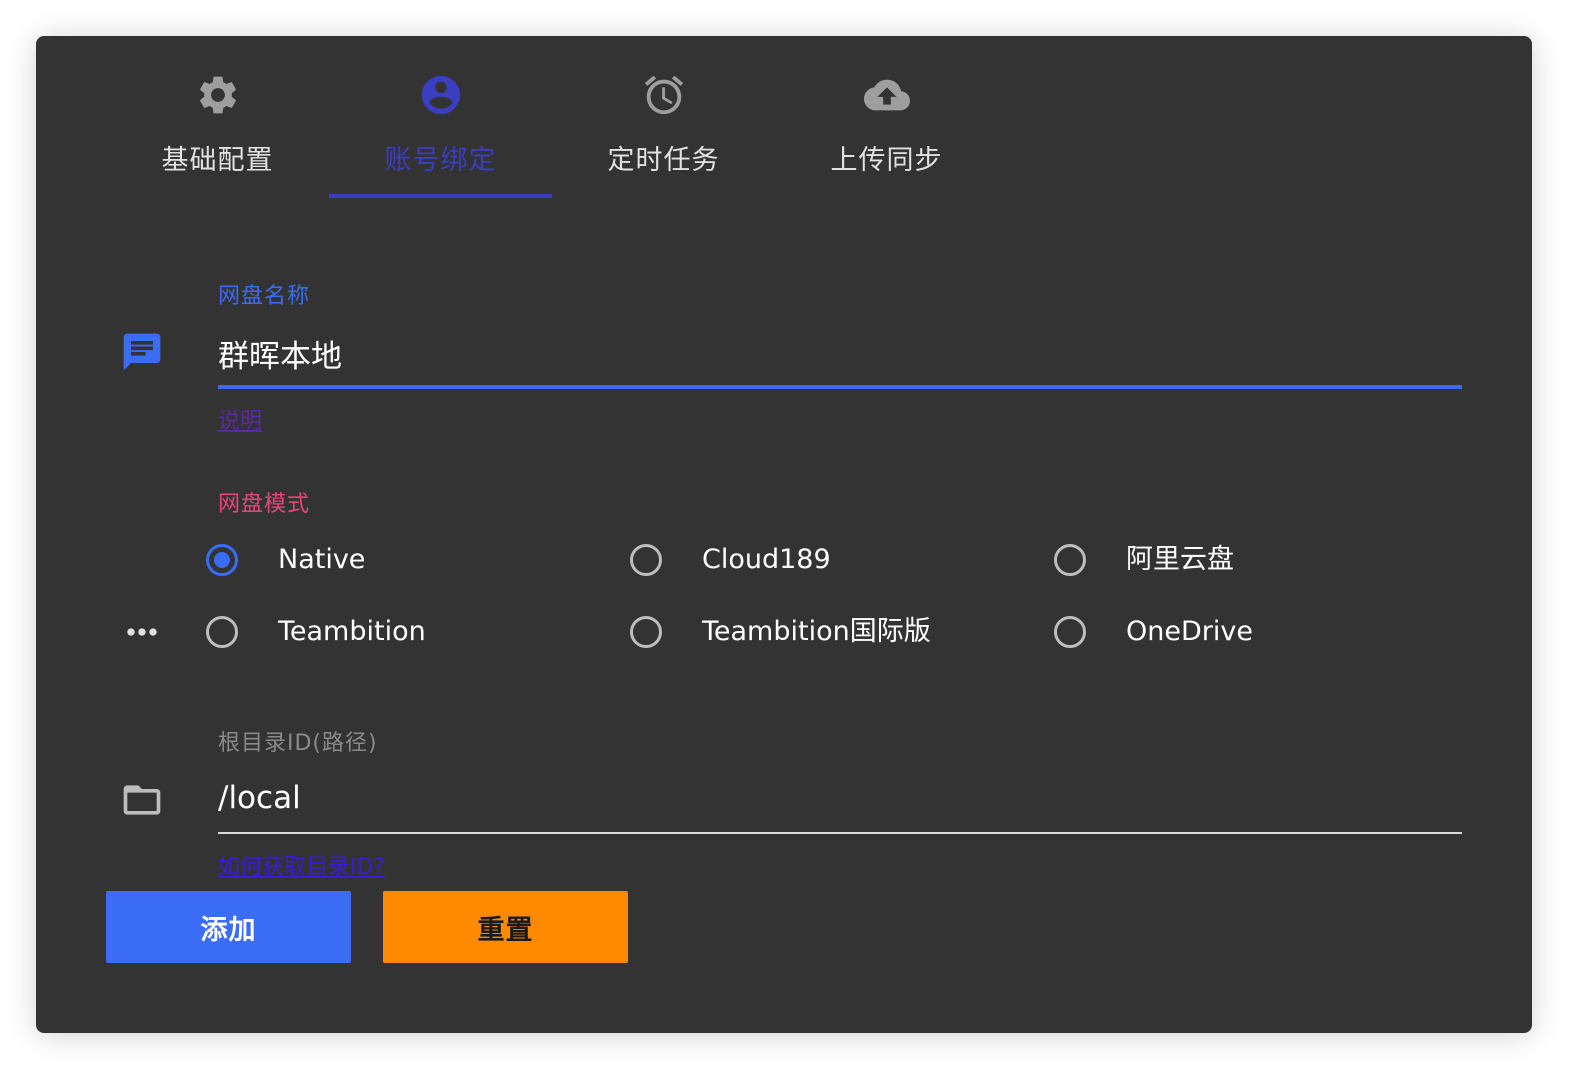 The width and height of the screenshot is (1572, 1072). I want to click on tab-basic-config: 基础配置, so click(217, 117).